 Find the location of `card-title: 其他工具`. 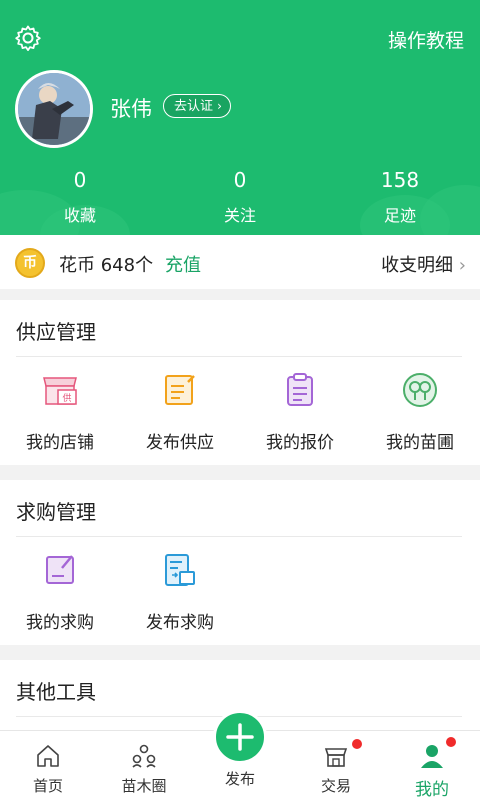

card-title: 其他工具 is located at coordinates (56, 692).